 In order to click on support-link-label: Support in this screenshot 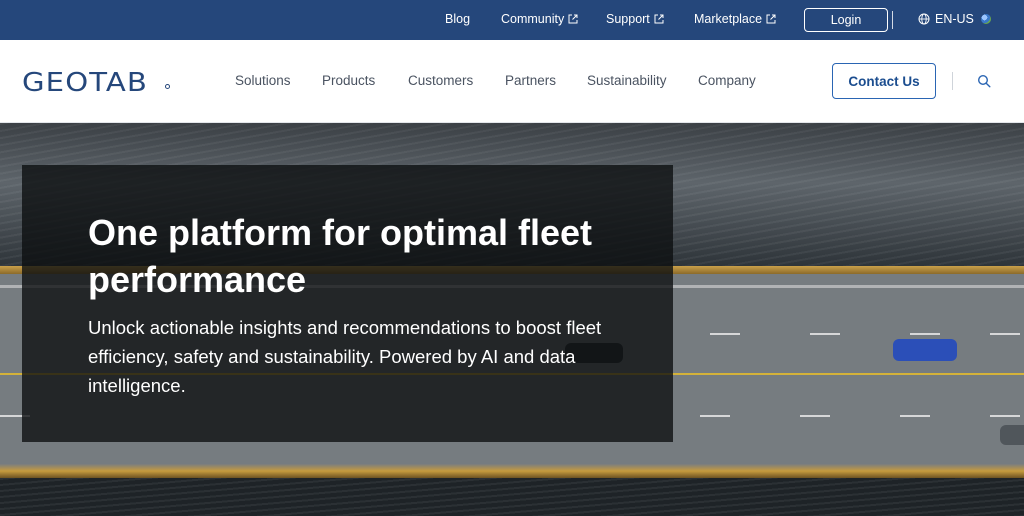, I will do `click(628, 19)`.